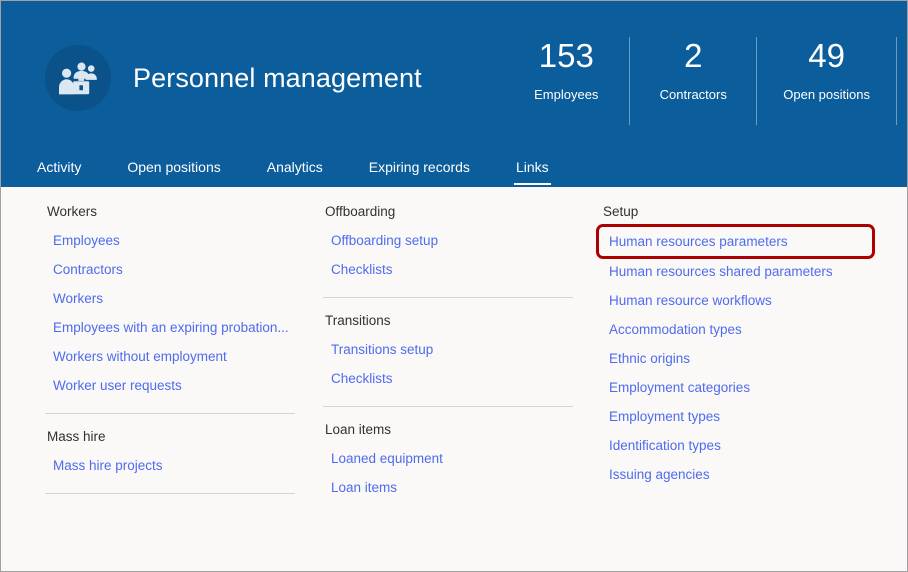  I want to click on link-offboarding-setup: Offboarding setup, so click(384, 240).